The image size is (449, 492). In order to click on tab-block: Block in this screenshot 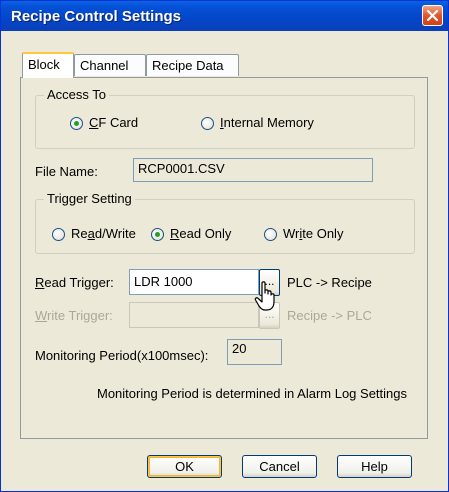, I will do `click(48, 65)`.